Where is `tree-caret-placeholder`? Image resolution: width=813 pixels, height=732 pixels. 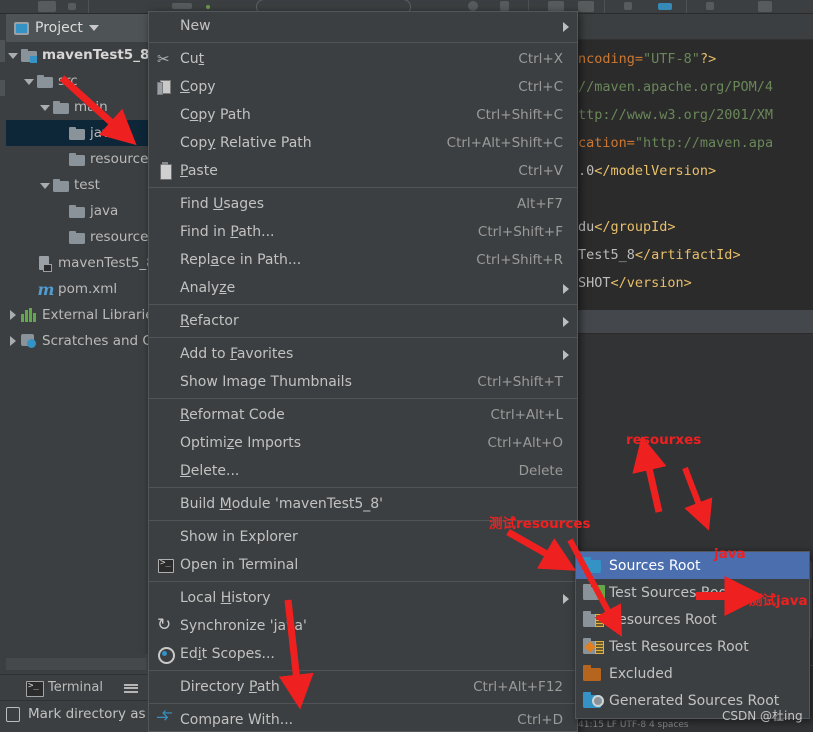 tree-caret-placeholder is located at coordinates (61, 211).